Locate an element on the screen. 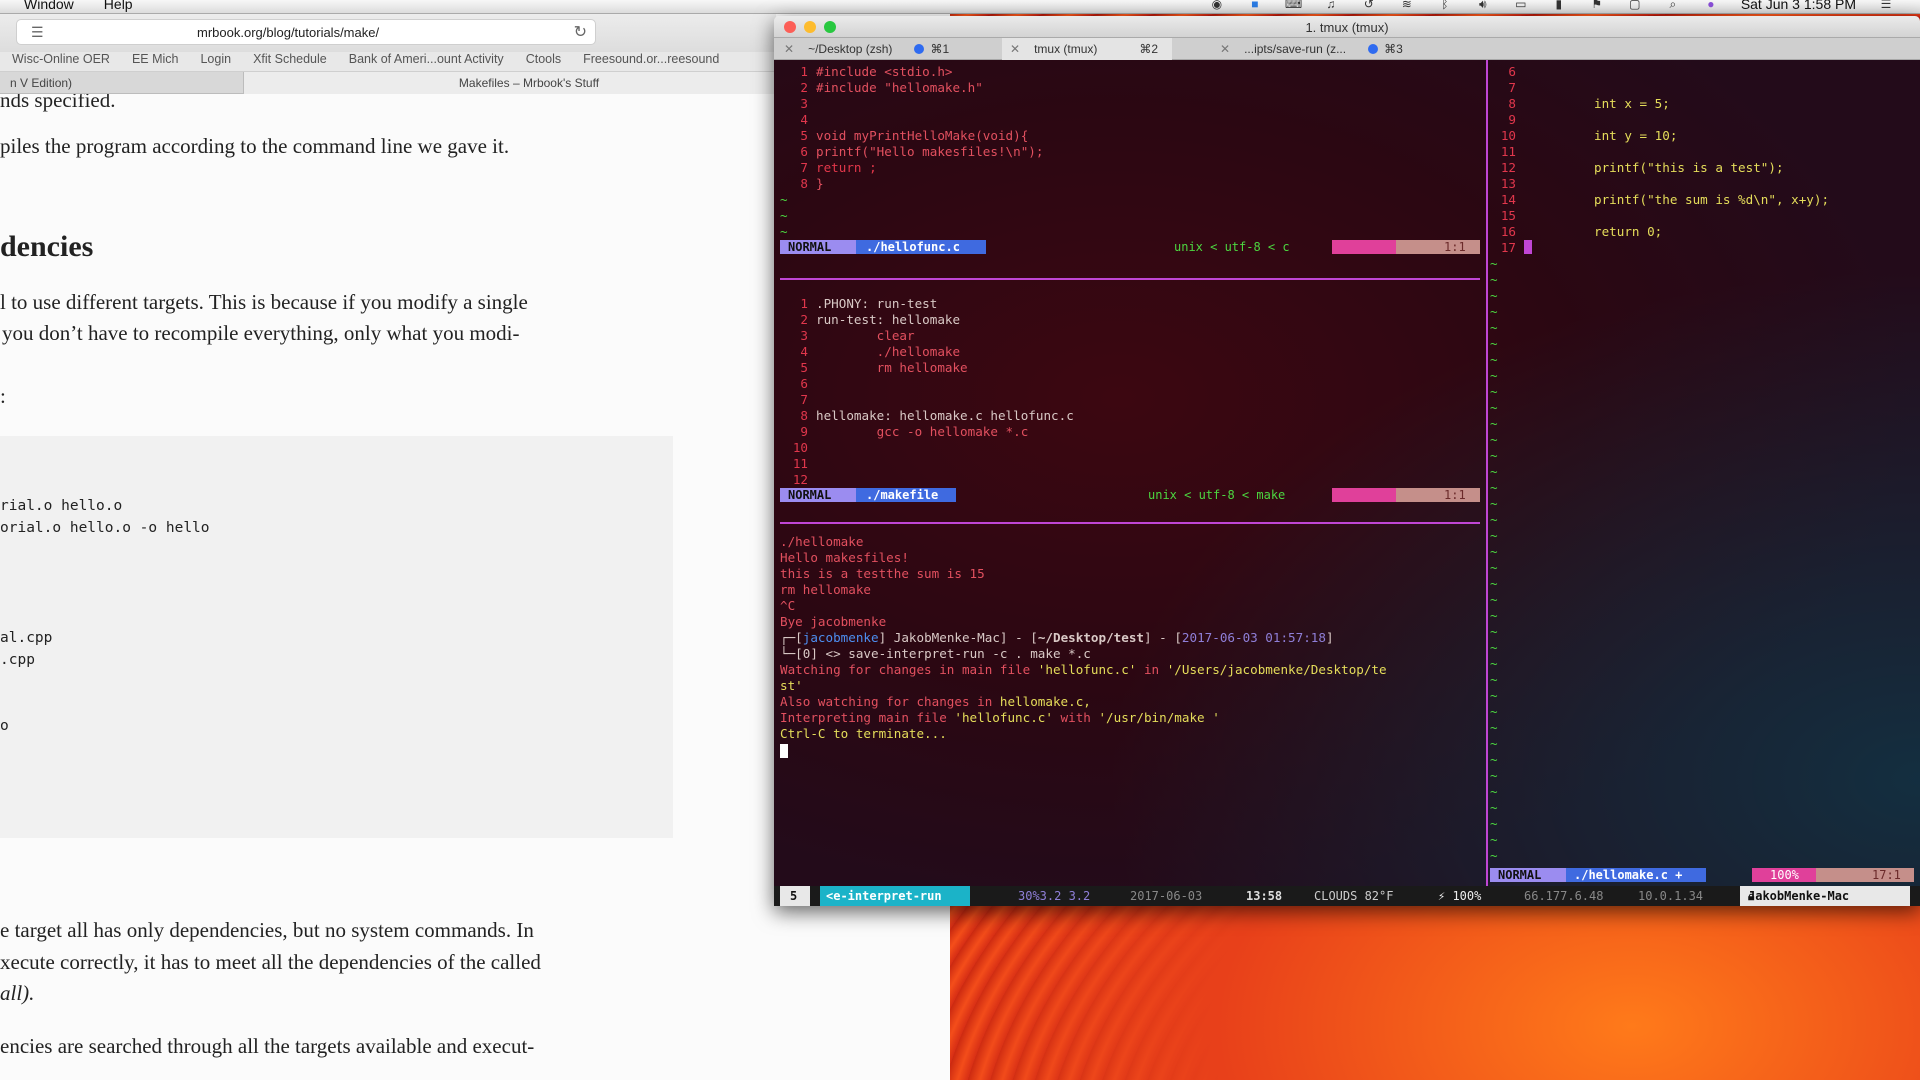 The height and width of the screenshot is (1080, 1920). output-line: ^C is located at coordinates (788, 605).